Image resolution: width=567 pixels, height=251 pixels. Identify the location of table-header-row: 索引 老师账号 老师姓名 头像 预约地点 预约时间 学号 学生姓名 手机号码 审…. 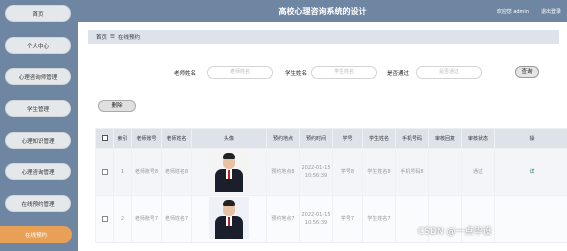
(331, 138).